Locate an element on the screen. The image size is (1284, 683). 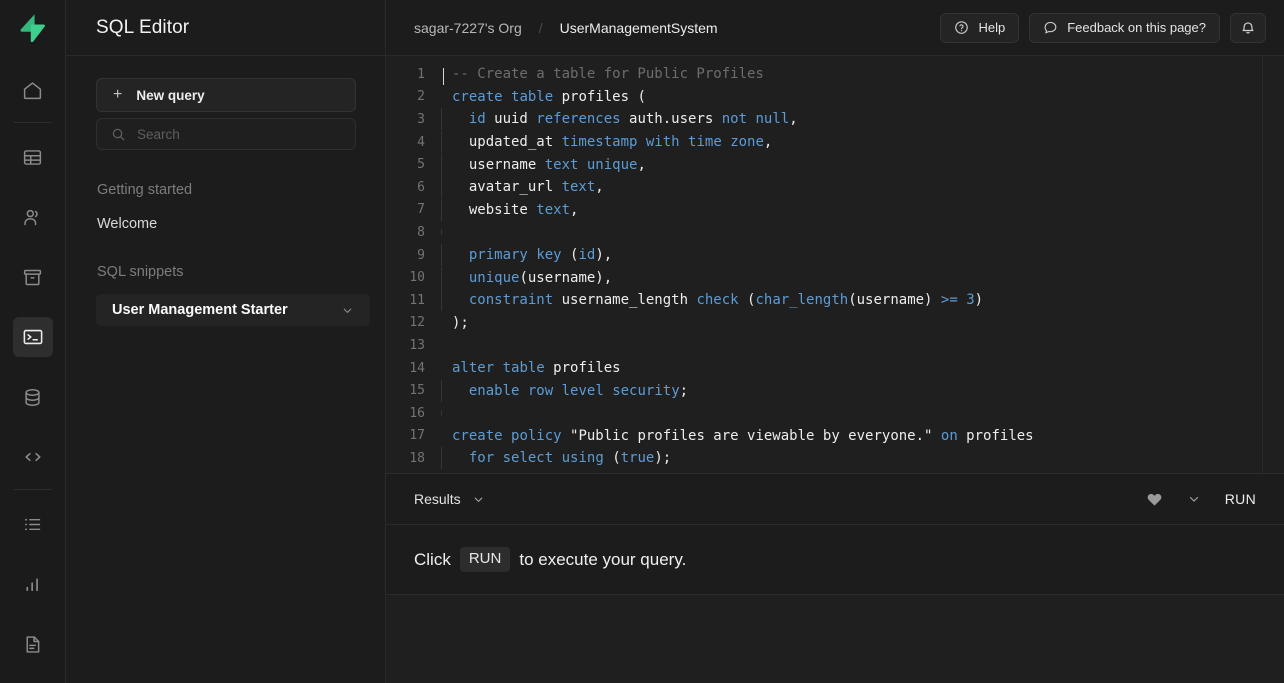
code-line: 8 is located at coordinates (835, 232).